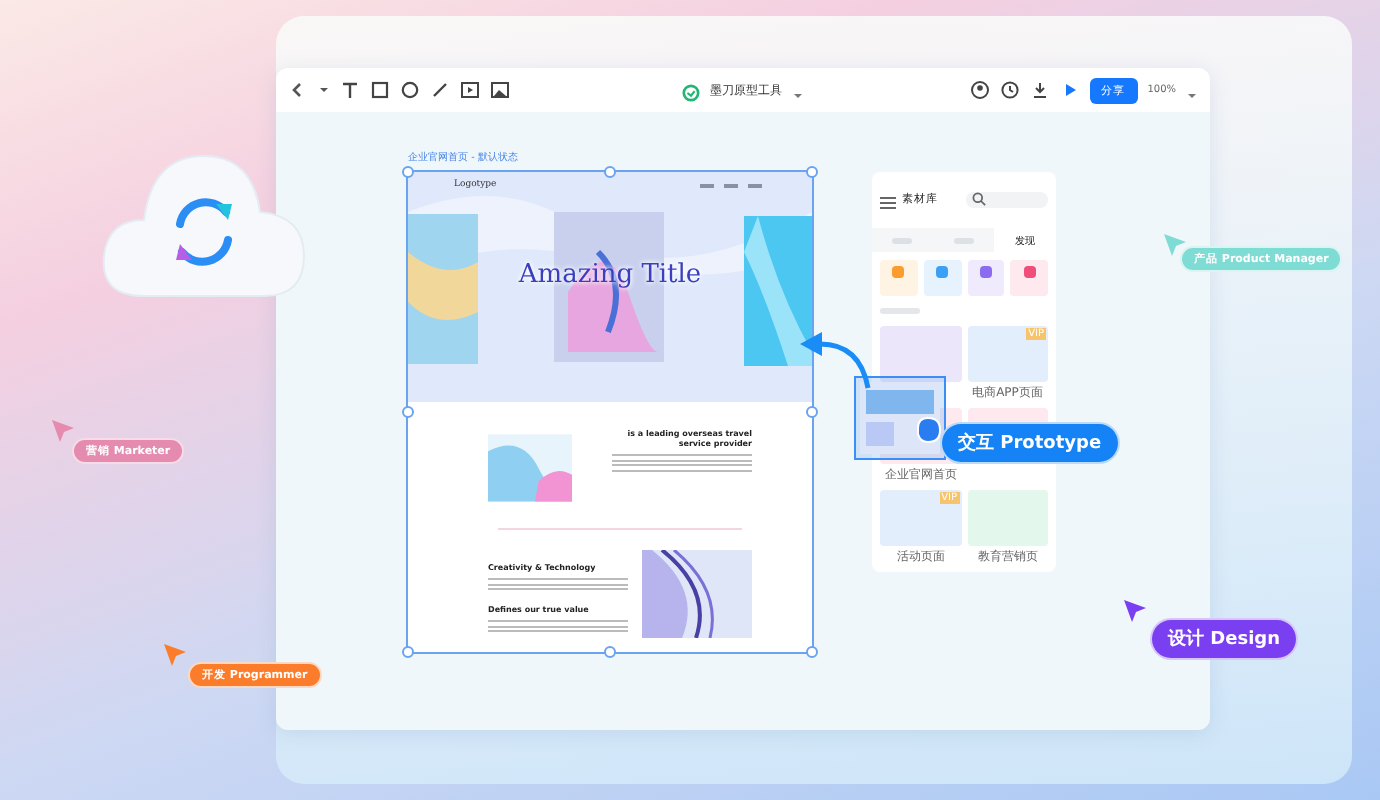  What do you see at coordinates (410, 90) in the screenshot?
I see `circle-tool-icon` at bounding box center [410, 90].